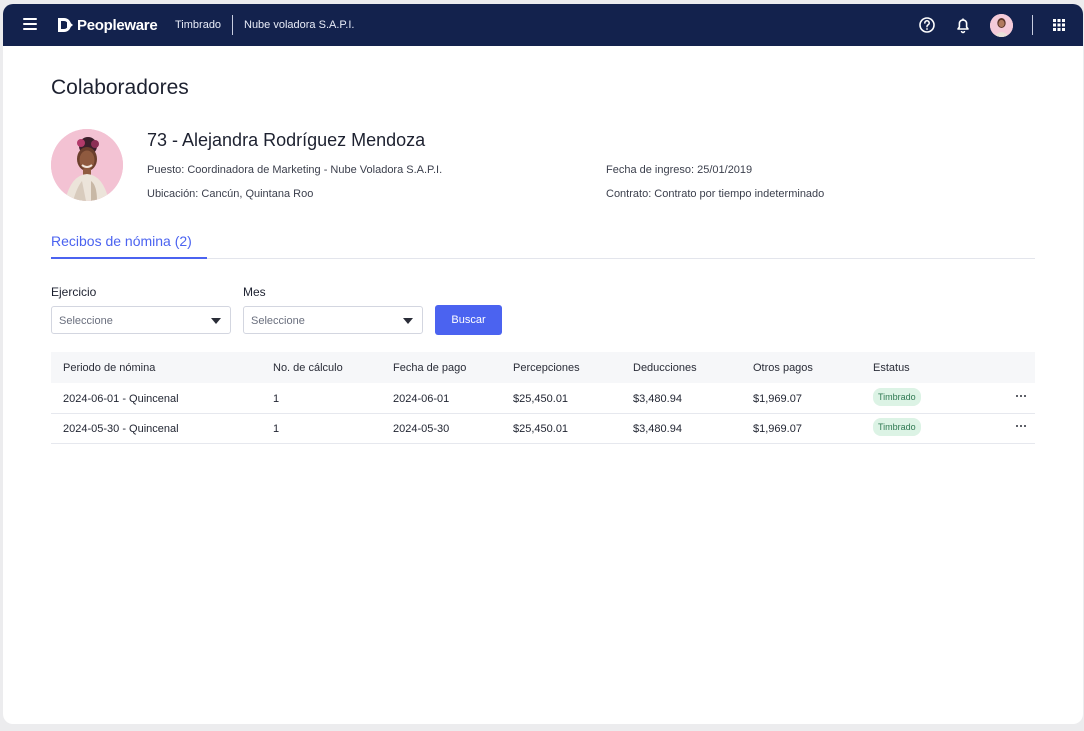 The width and height of the screenshot is (1084, 731). What do you see at coordinates (198, 25) in the screenshot?
I see `breadcrumb-timbrado: Timbrado` at bounding box center [198, 25].